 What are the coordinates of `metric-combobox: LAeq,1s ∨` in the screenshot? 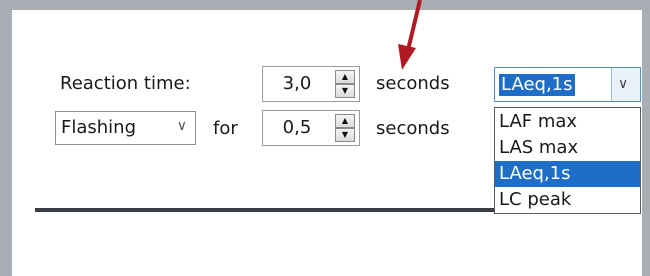 It's located at (567, 84).